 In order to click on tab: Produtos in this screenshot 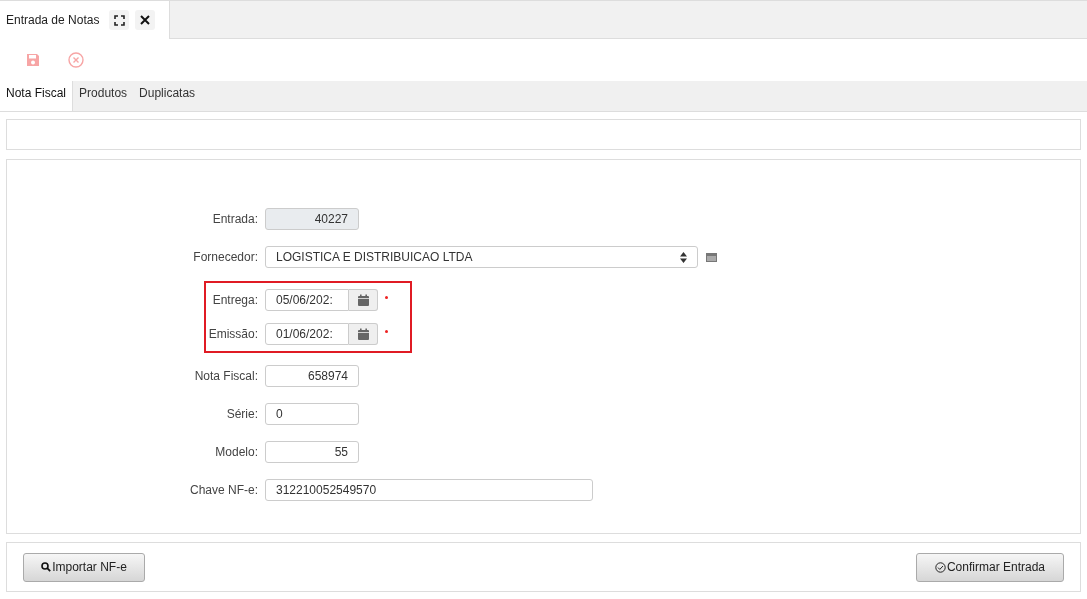, I will do `click(103, 96)`.